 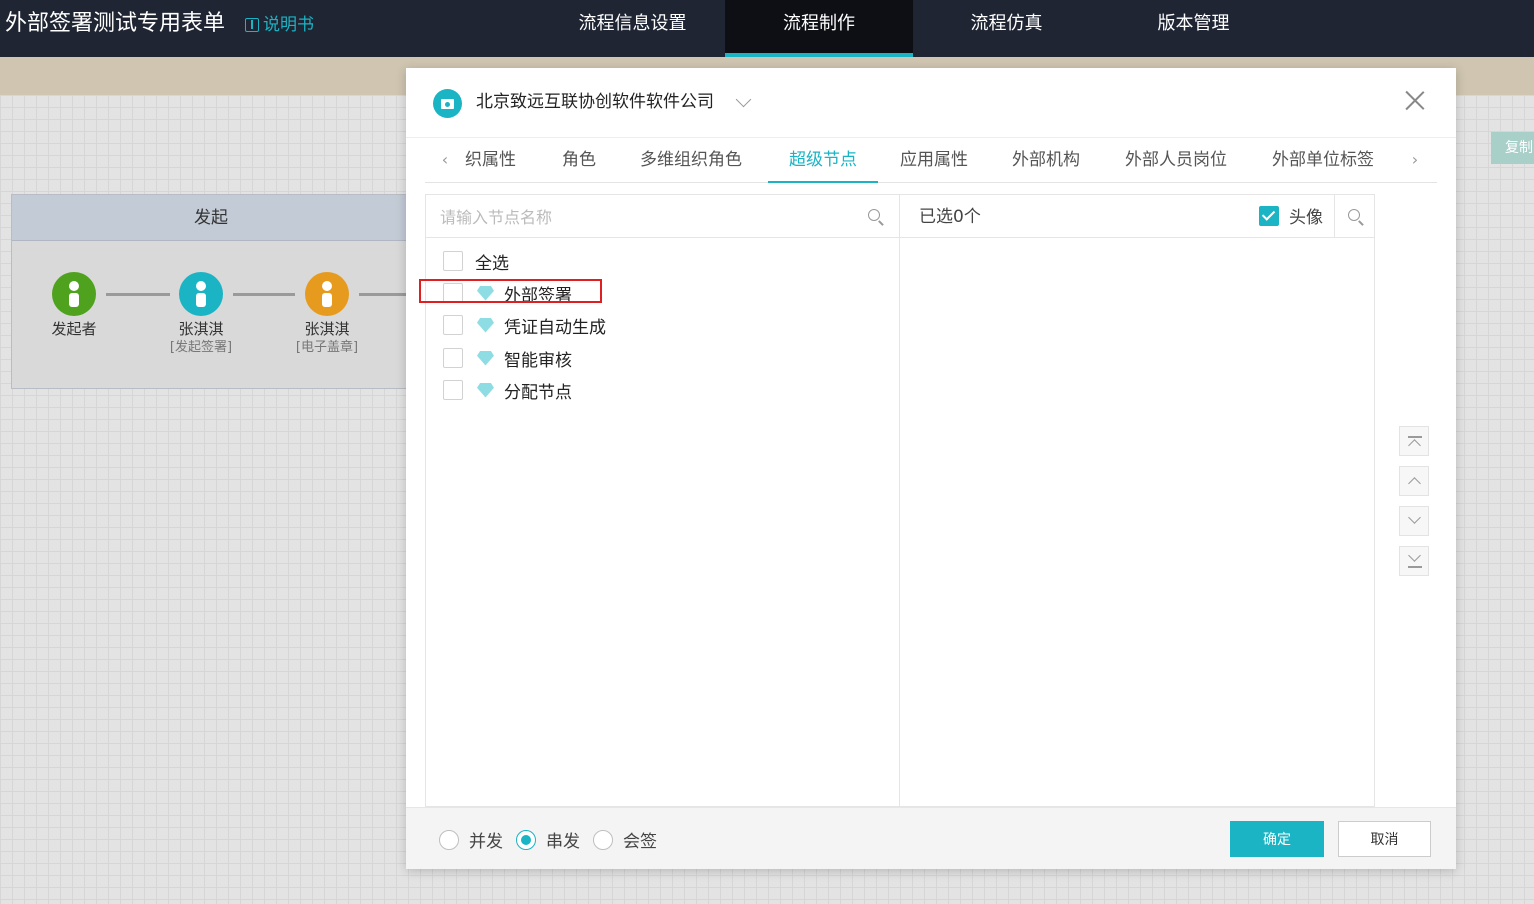 I want to click on move-to-top-button, so click(x=1414, y=441).